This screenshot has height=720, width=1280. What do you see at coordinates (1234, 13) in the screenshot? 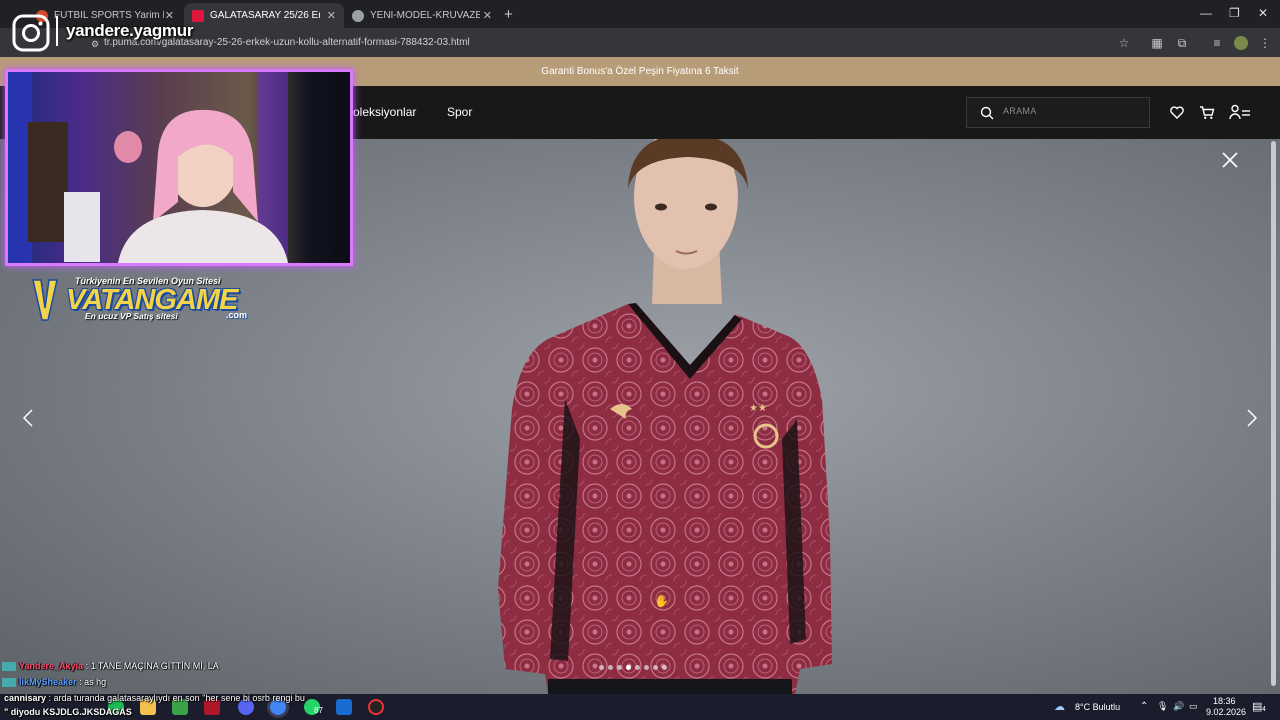
I see `restore-button: ❐` at bounding box center [1234, 13].